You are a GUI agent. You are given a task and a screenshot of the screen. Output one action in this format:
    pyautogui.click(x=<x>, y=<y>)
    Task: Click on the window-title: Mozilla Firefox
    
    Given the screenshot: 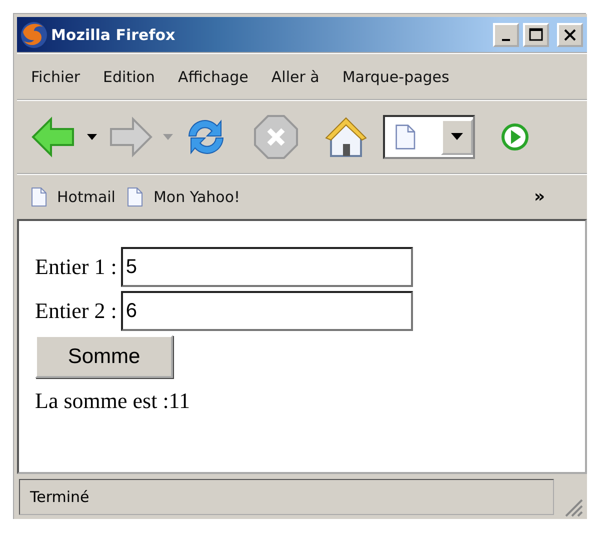 What is the action you would take?
    pyautogui.click(x=113, y=35)
    